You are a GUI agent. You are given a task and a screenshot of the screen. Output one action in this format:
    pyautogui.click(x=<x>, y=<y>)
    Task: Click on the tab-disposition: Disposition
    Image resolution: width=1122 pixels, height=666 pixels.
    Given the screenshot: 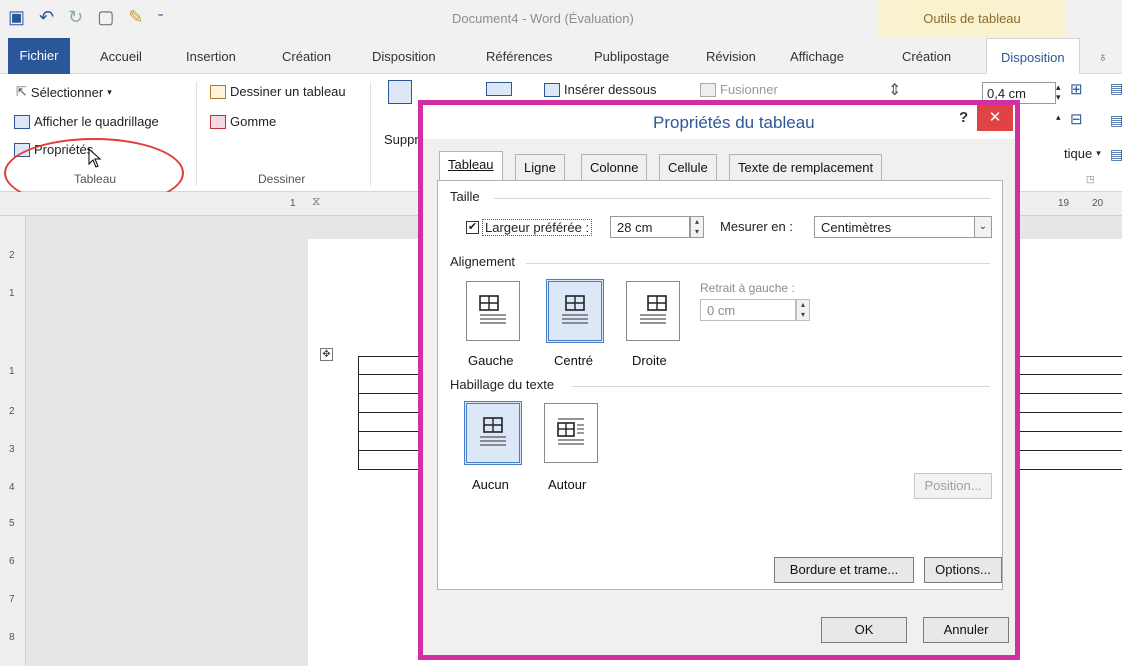 What is the action you would take?
    pyautogui.click(x=404, y=56)
    